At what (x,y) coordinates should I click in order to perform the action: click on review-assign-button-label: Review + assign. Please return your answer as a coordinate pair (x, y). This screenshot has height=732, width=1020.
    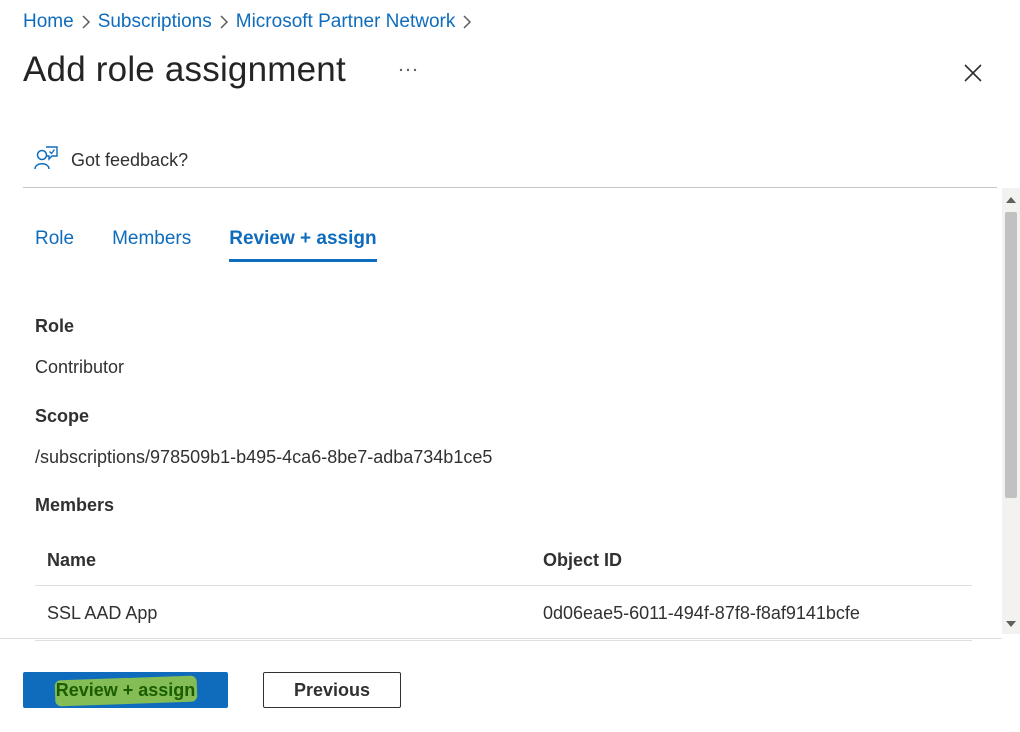
    Looking at the image, I should click on (125, 689).